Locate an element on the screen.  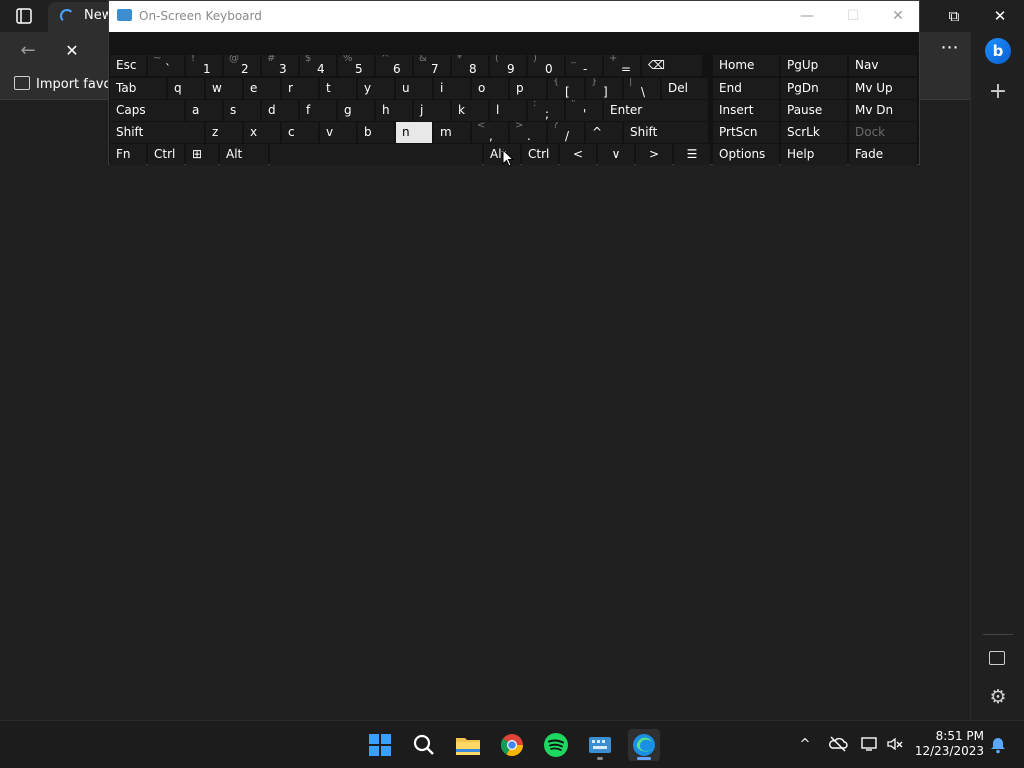
key-options: Options is located at coordinates (746, 154).